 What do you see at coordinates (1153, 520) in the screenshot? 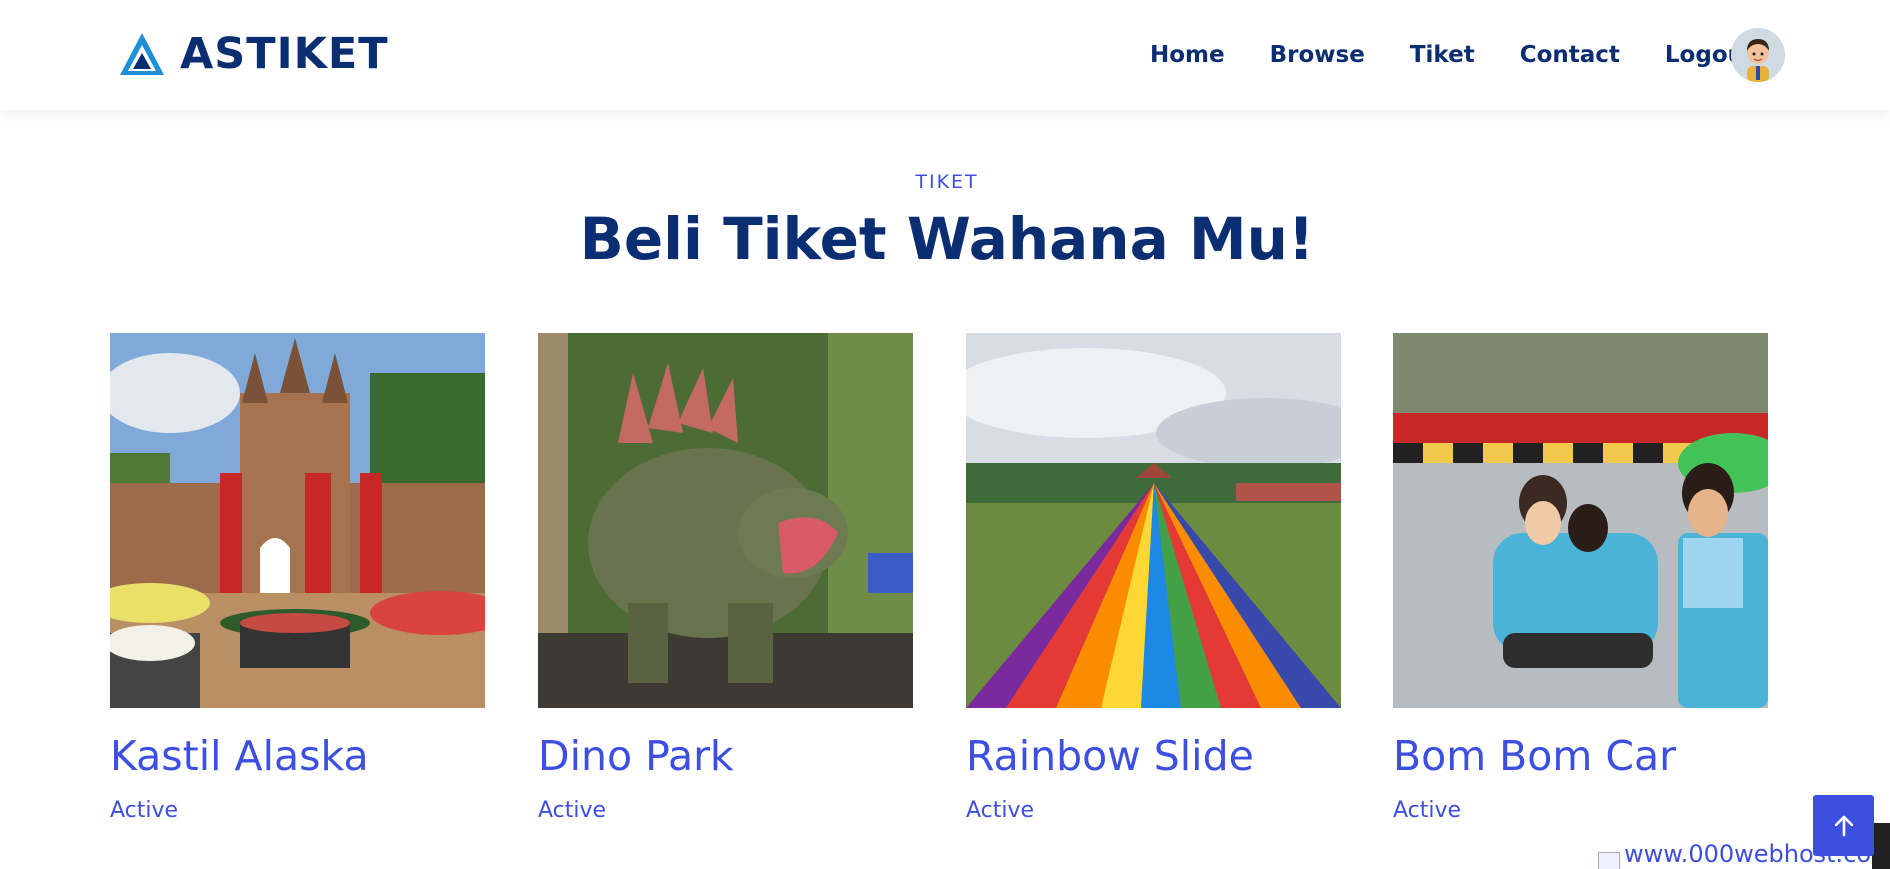
I see `card-image-rainbow-slide` at bounding box center [1153, 520].